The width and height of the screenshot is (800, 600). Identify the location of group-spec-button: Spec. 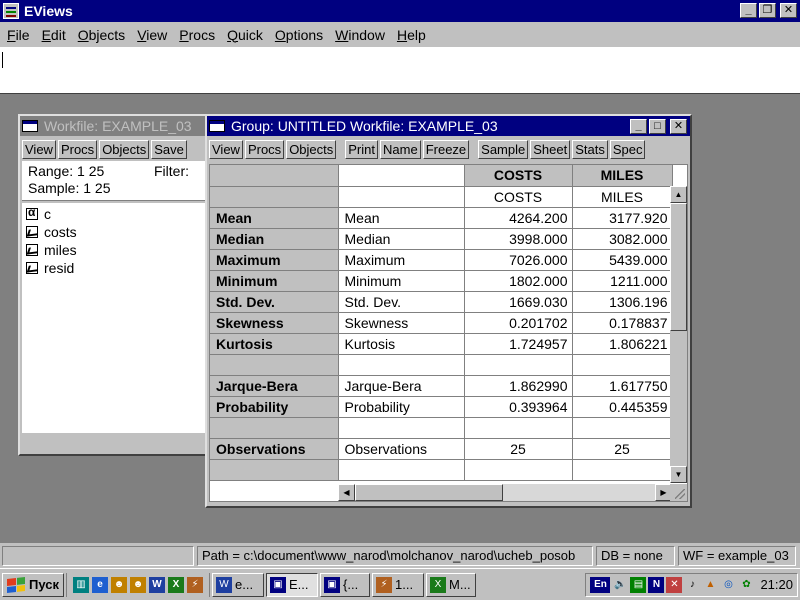
(627, 149).